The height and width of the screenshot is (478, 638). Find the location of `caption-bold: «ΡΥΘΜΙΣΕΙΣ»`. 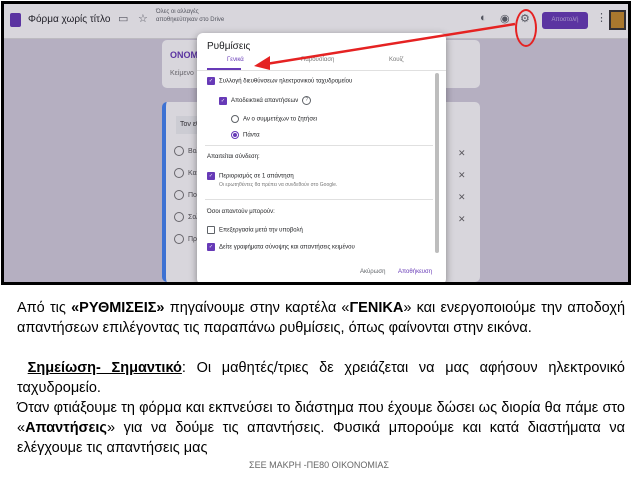

caption-bold: «ΡΥΘΜΙΣΕΙΣ» is located at coordinates (118, 308).